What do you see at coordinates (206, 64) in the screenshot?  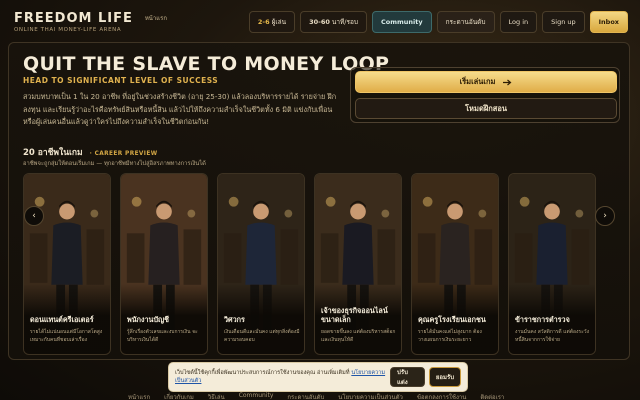 I see `hero-title: QUIT THE SLAVE TO MONEY LOOP` at bounding box center [206, 64].